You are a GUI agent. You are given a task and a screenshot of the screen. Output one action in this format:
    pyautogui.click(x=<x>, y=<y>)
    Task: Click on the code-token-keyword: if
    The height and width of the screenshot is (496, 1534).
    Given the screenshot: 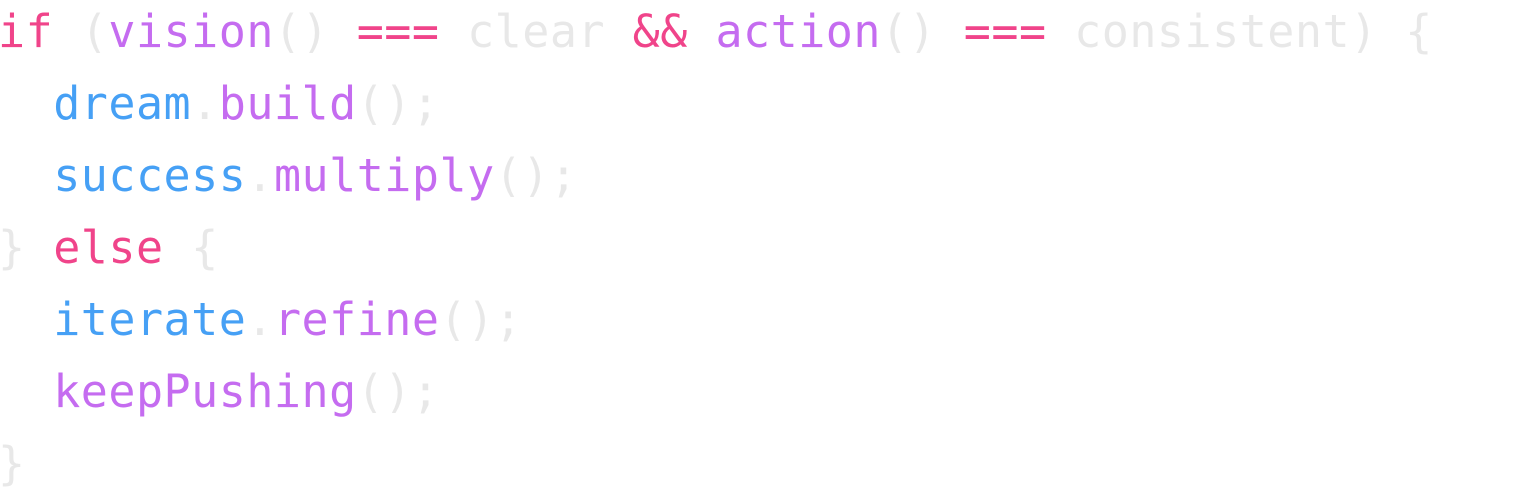 What is the action you would take?
    pyautogui.click(x=27, y=31)
    